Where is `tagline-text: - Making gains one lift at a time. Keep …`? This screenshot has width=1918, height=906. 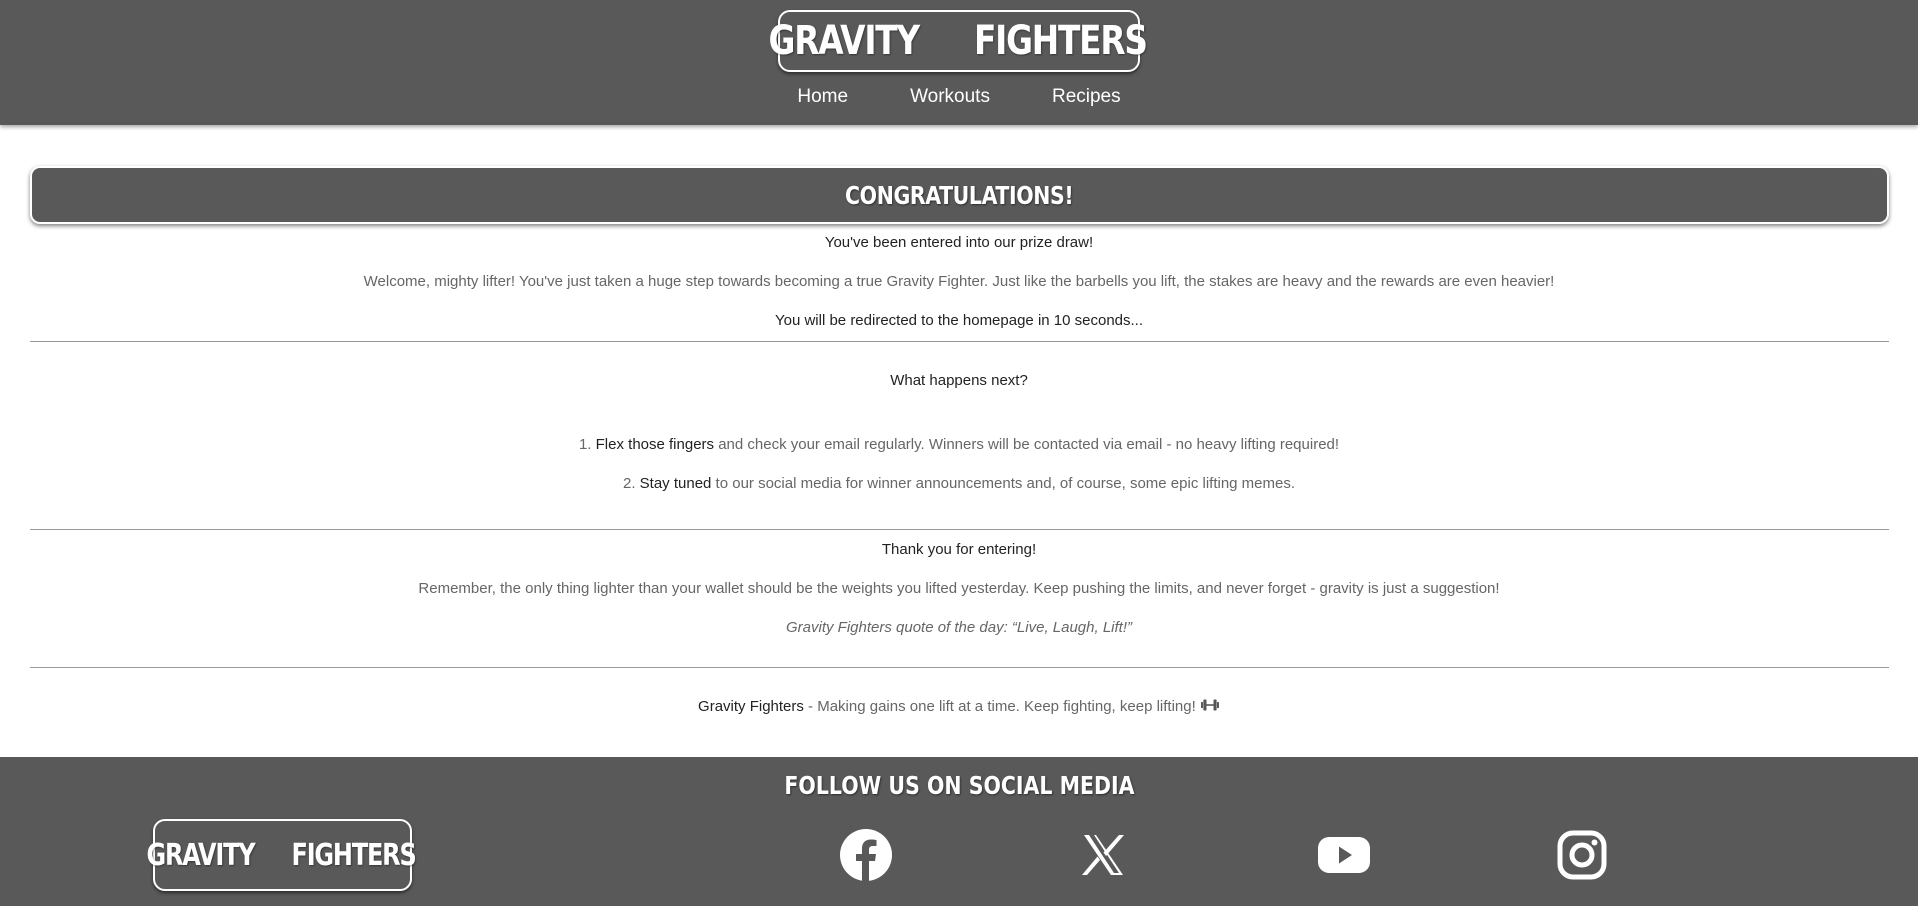 tagline-text: - Making gains one lift at a time. Keep … is located at coordinates (999, 706).